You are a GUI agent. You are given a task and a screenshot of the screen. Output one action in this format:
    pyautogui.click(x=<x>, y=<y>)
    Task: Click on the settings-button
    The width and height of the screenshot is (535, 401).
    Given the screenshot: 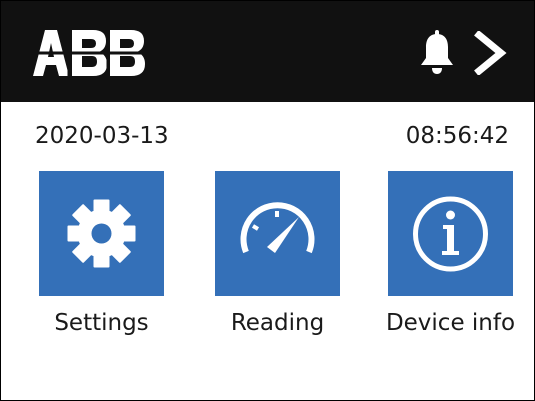 What is the action you would take?
    pyautogui.click(x=101, y=233)
    